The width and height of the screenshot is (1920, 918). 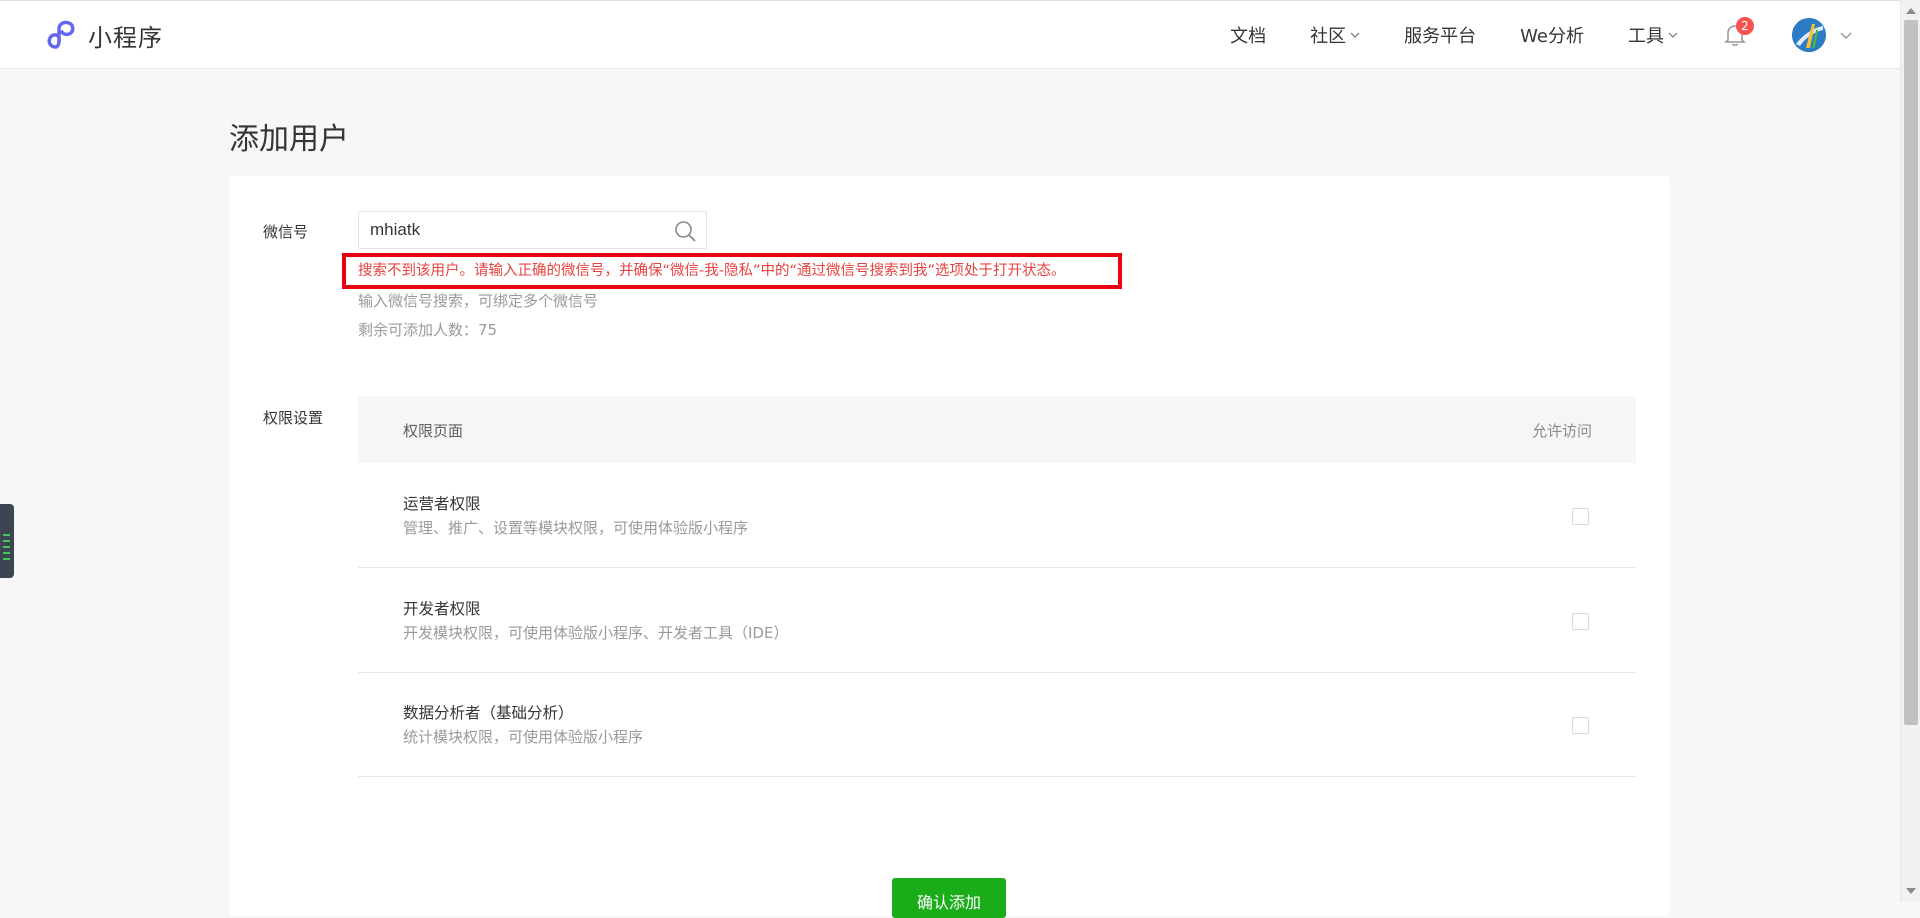 I want to click on nav-docs-label: 文档, so click(x=1248, y=36).